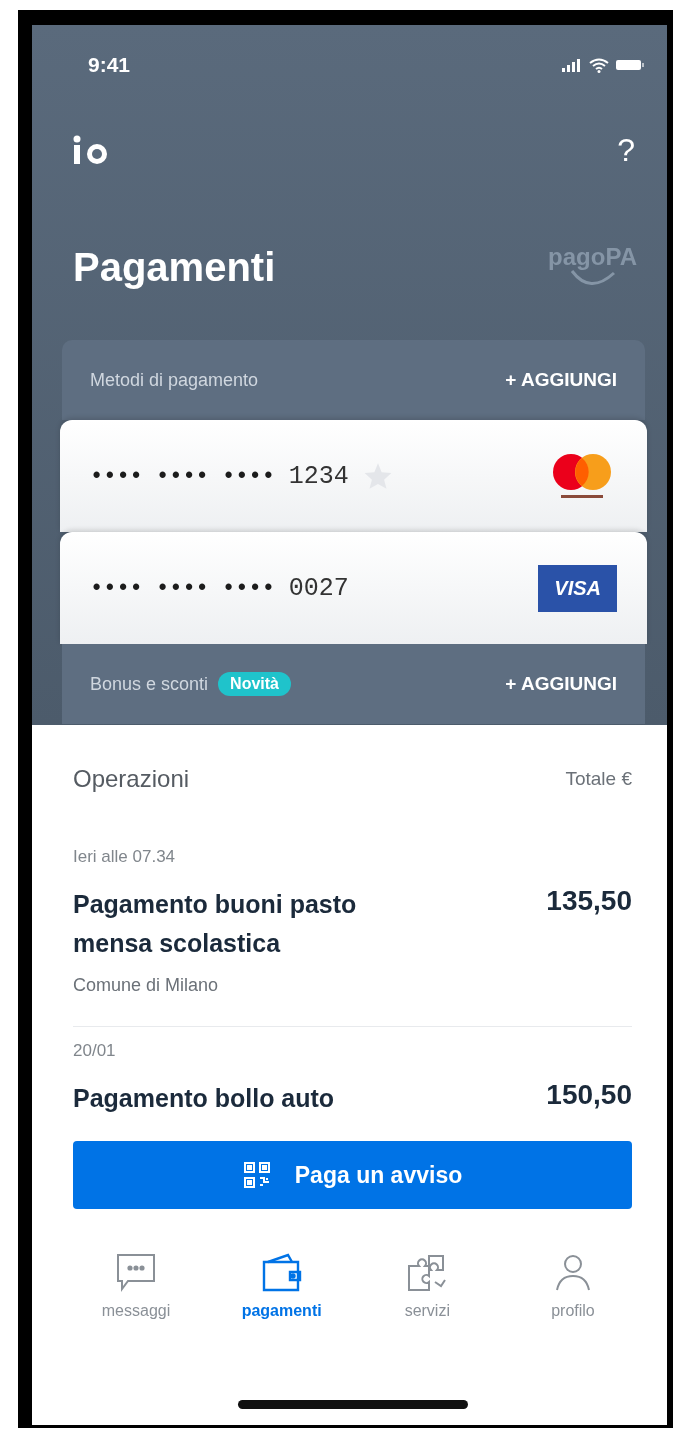 The height and width of the screenshot is (1431, 673). What do you see at coordinates (572, 65) in the screenshot?
I see `signal-icon` at bounding box center [572, 65].